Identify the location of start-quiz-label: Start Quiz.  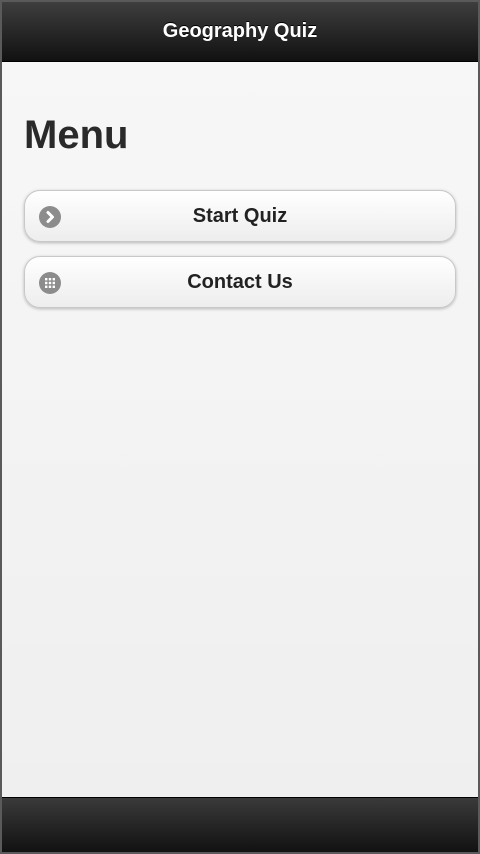
(240, 215).